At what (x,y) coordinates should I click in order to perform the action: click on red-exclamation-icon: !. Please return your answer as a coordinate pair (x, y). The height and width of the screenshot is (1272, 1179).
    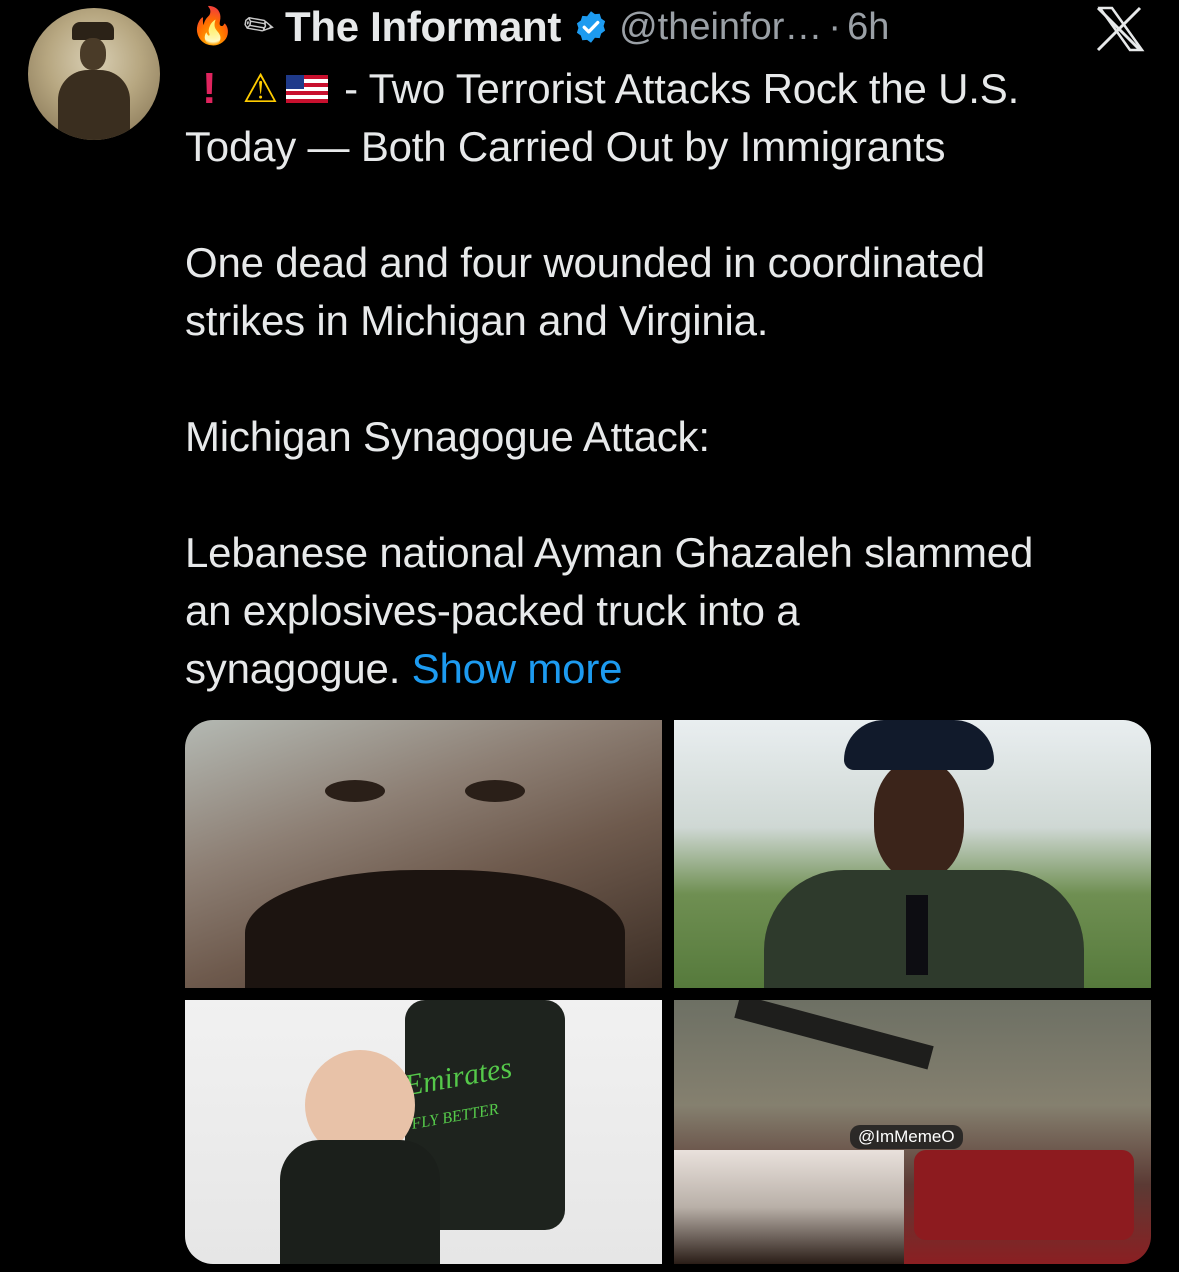
    Looking at the image, I should click on (209, 88).